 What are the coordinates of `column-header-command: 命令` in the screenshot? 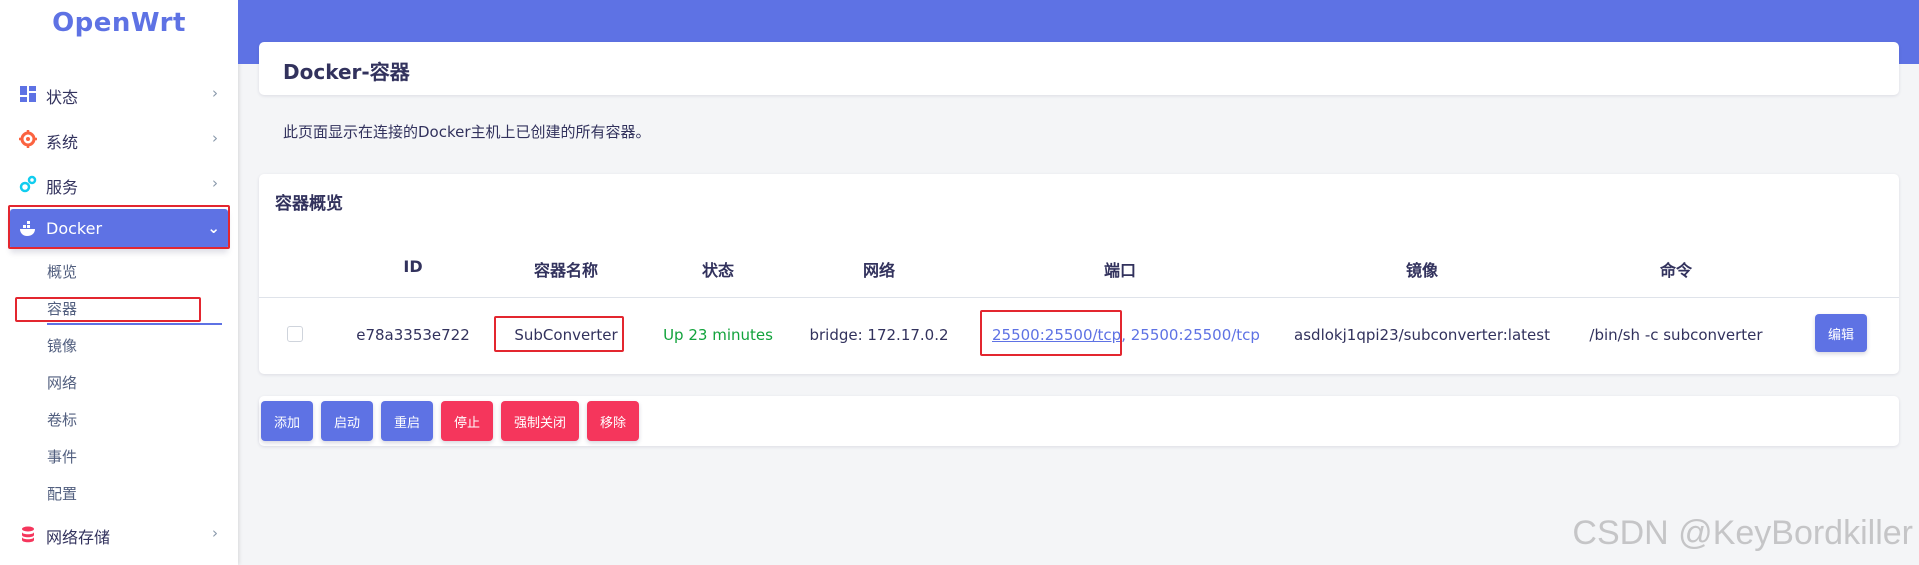 It's located at (1676, 270).